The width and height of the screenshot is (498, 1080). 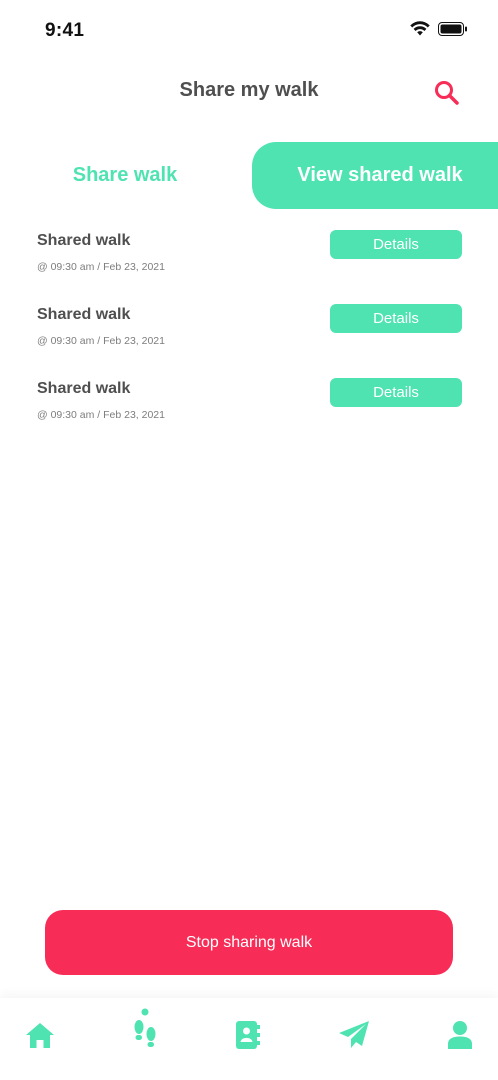 What do you see at coordinates (125, 175) in the screenshot?
I see `tab-share-walk: Share walk` at bounding box center [125, 175].